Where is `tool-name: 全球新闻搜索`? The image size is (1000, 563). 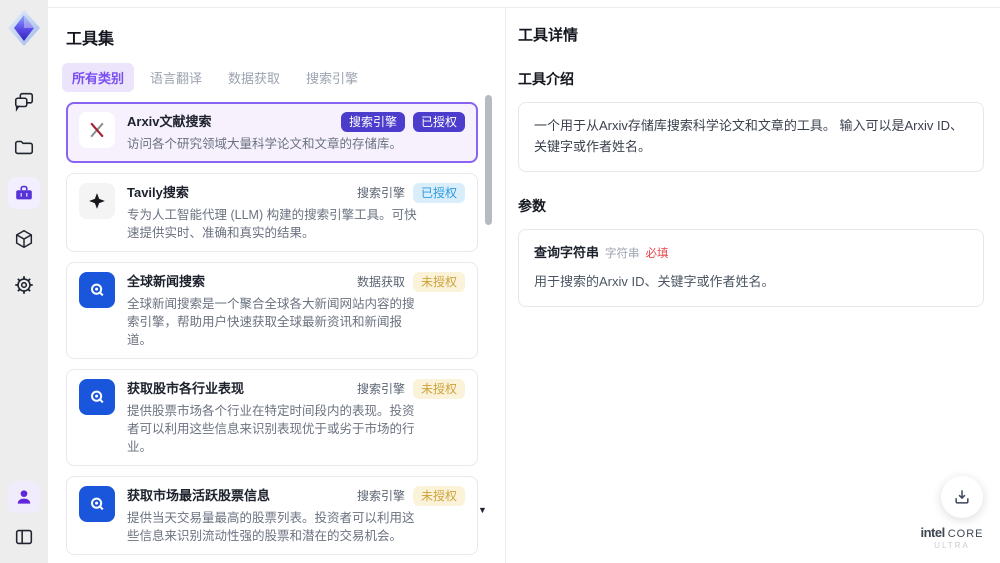
tool-name: 全球新闻搜索 is located at coordinates (166, 281).